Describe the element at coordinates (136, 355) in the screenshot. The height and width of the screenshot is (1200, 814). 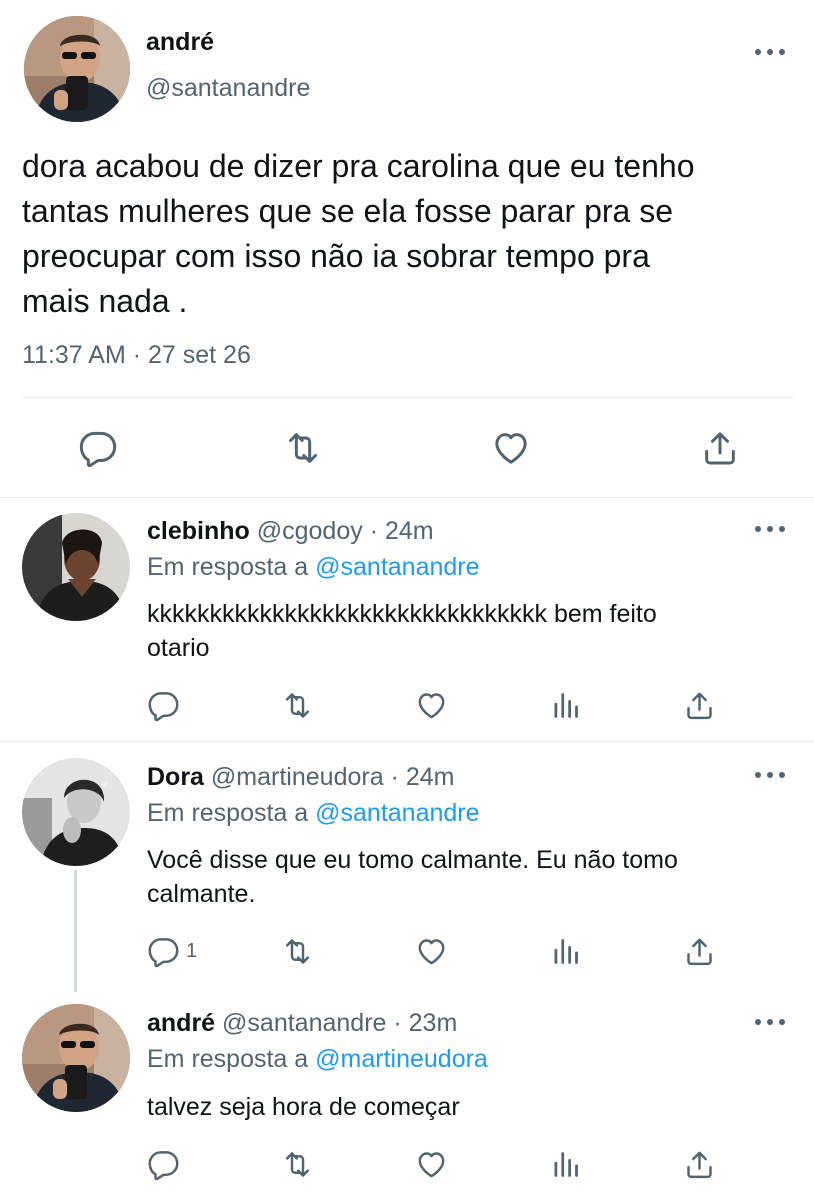
I see `tweet-timestamp: 11:37 AM · 27 set 26` at that location.